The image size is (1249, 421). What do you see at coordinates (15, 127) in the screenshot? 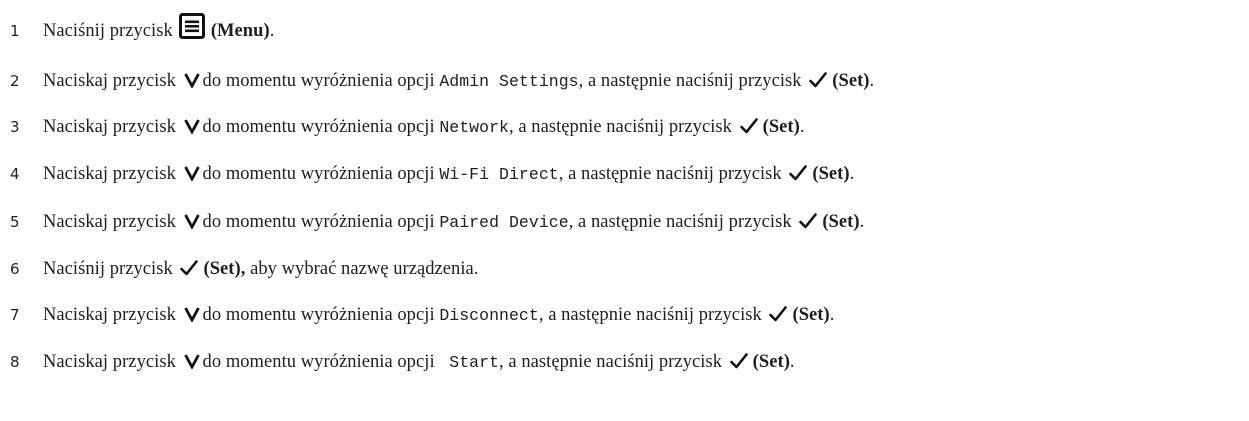
I see `step-number: 3` at bounding box center [15, 127].